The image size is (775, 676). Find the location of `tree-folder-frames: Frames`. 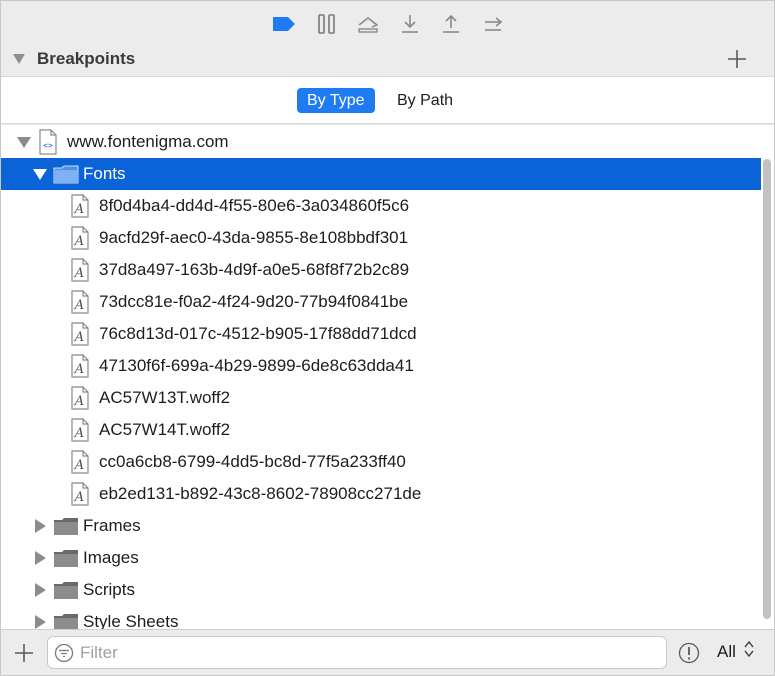

tree-folder-frames: Frames is located at coordinates (381, 526).